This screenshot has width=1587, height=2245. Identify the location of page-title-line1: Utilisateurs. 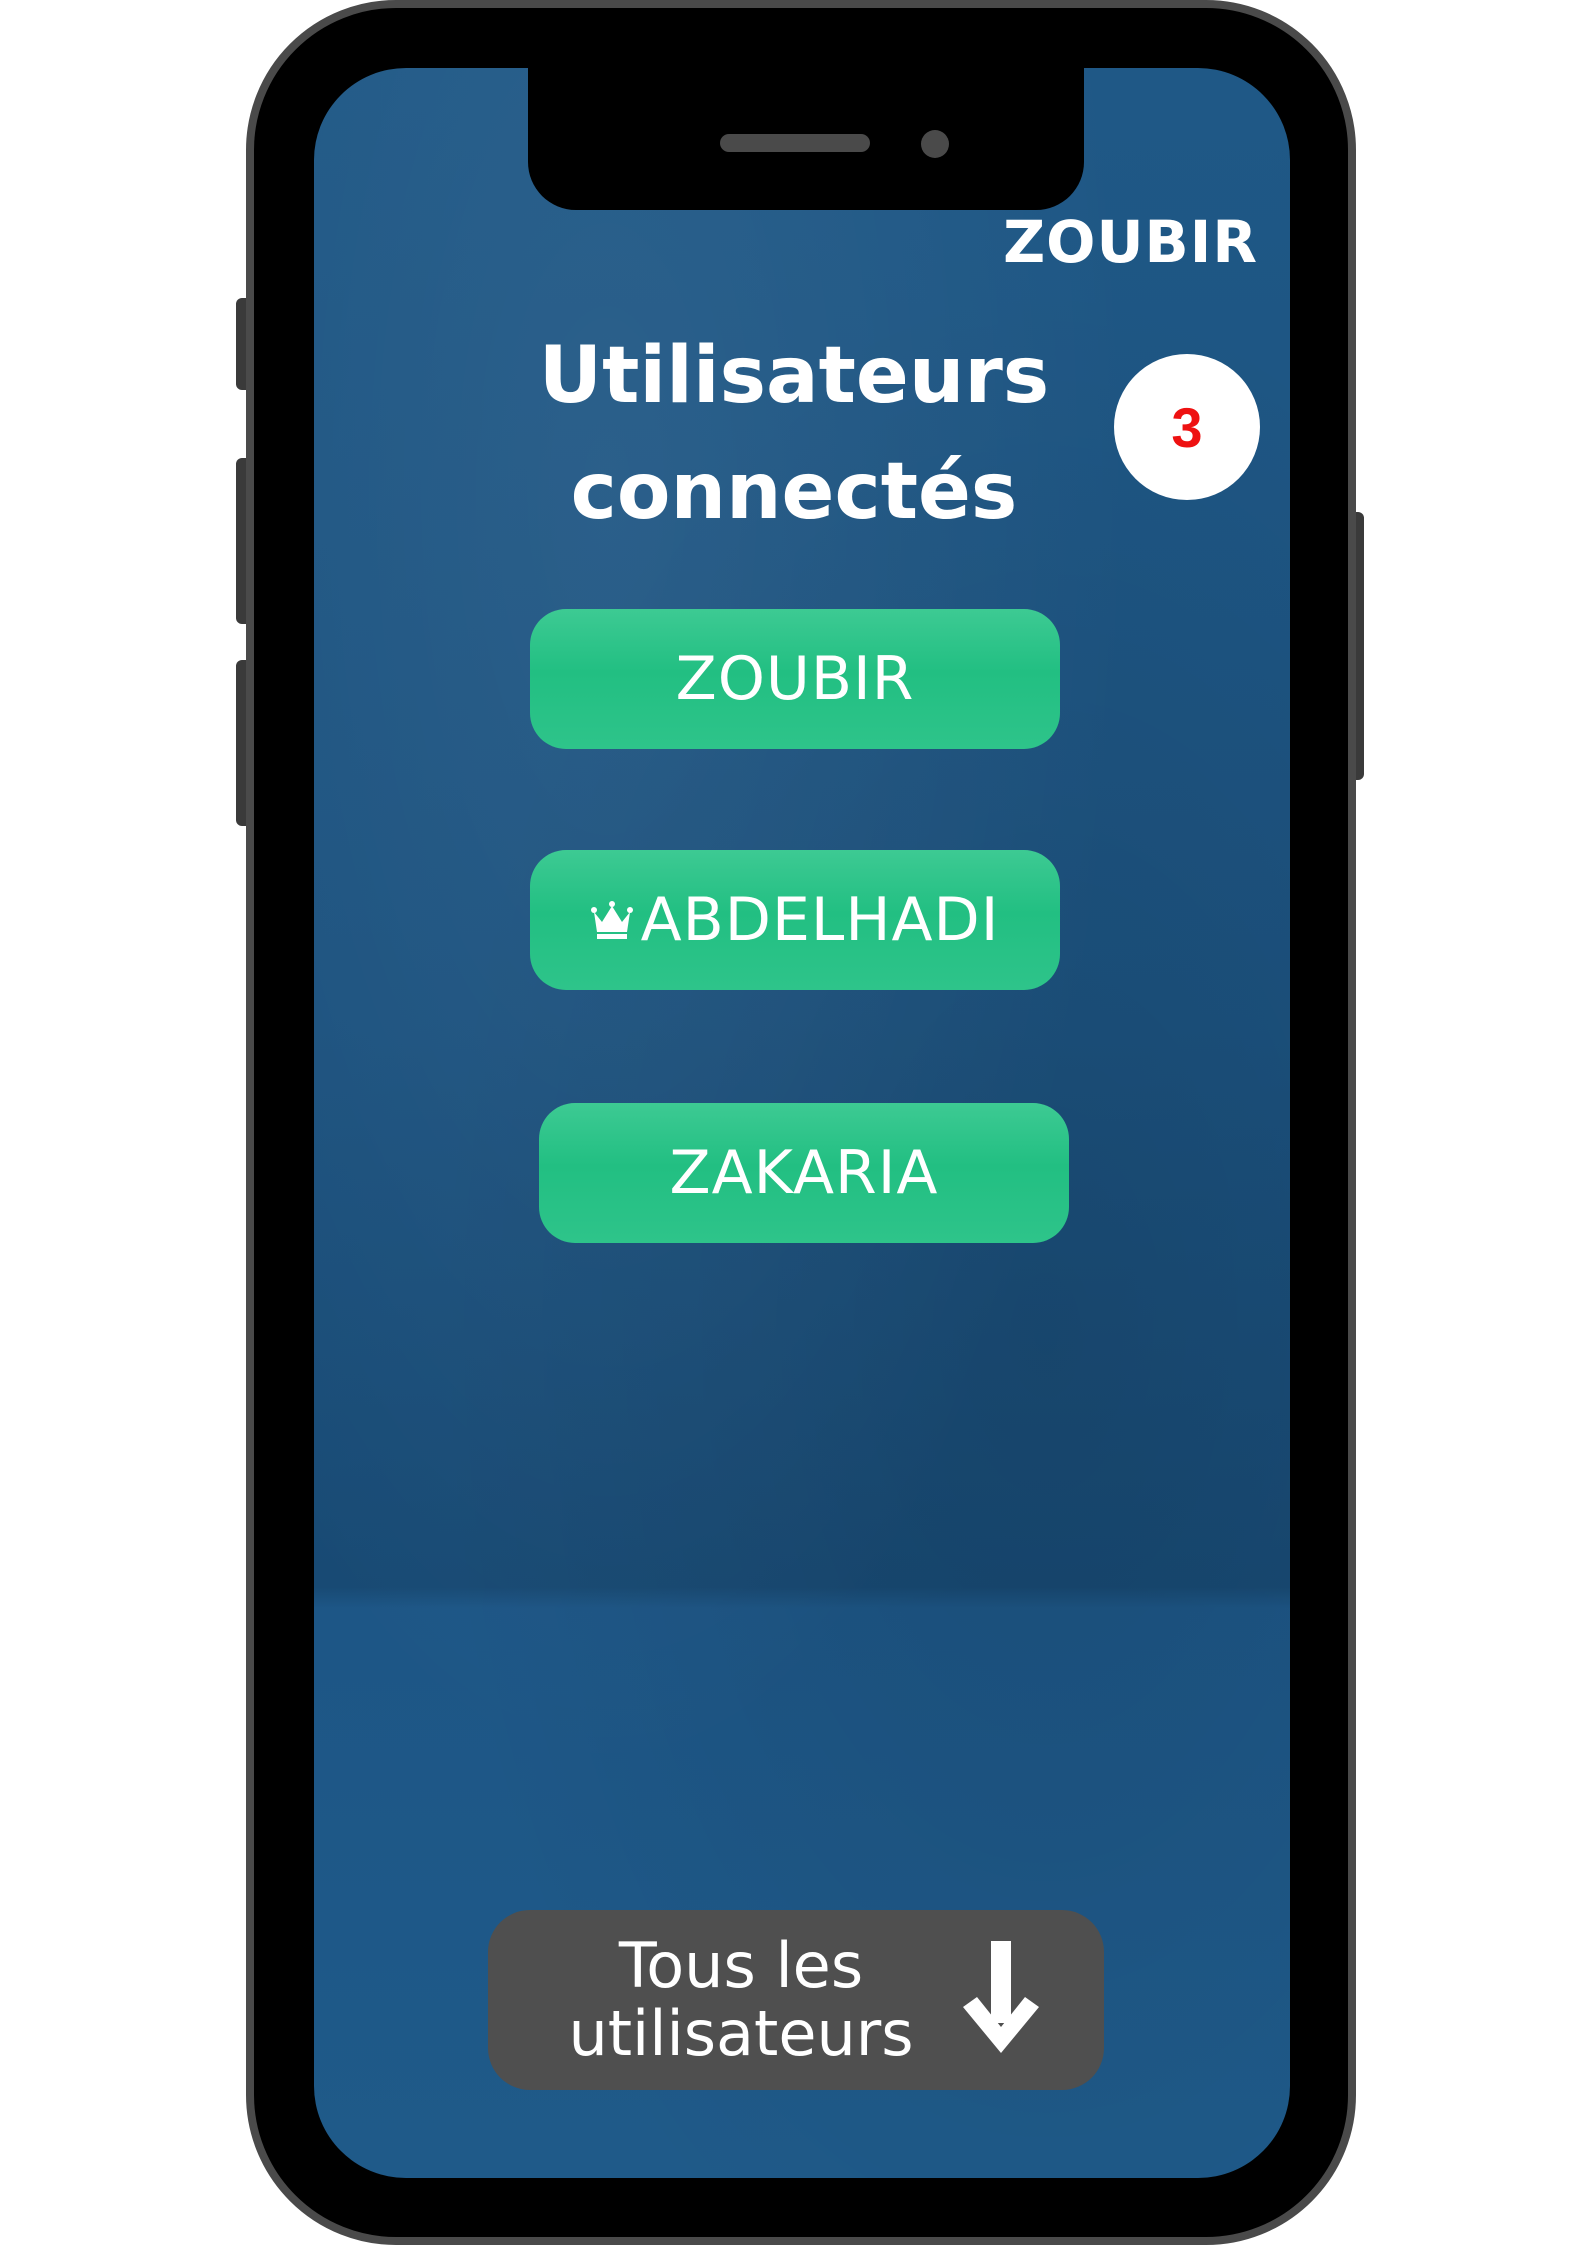
(794, 376).